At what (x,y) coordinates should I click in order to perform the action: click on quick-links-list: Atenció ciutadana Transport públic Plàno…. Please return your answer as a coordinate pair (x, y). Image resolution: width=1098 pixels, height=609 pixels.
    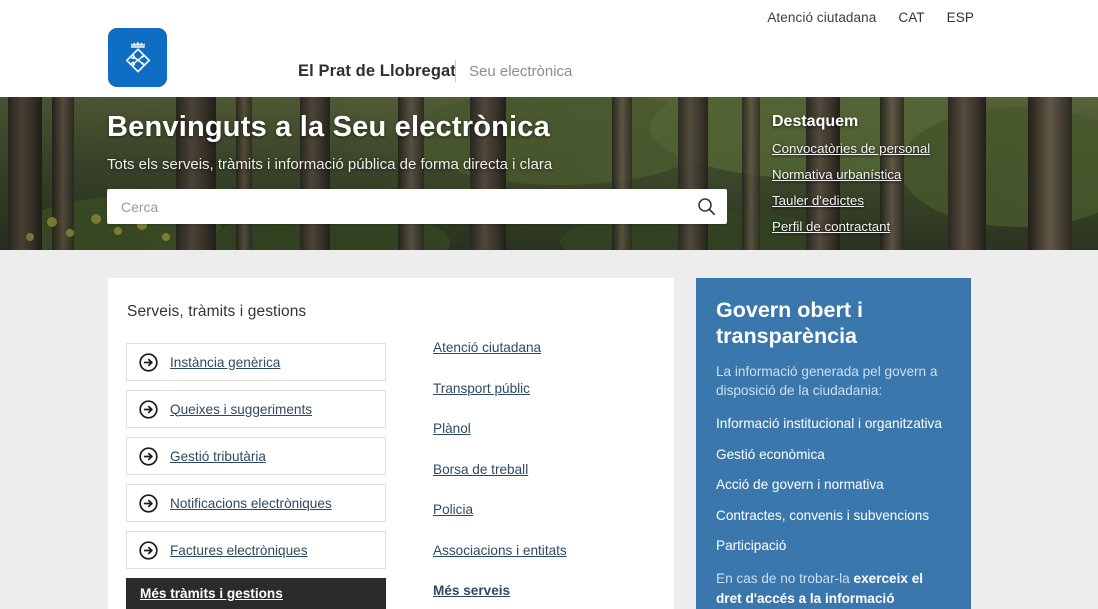
    Looking at the image, I should click on (538, 474).